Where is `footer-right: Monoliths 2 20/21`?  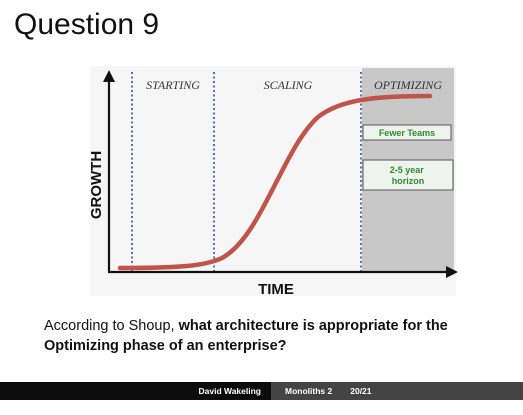 footer-right: Monoliths 2 20/21 is located at coordinates (397, 391).